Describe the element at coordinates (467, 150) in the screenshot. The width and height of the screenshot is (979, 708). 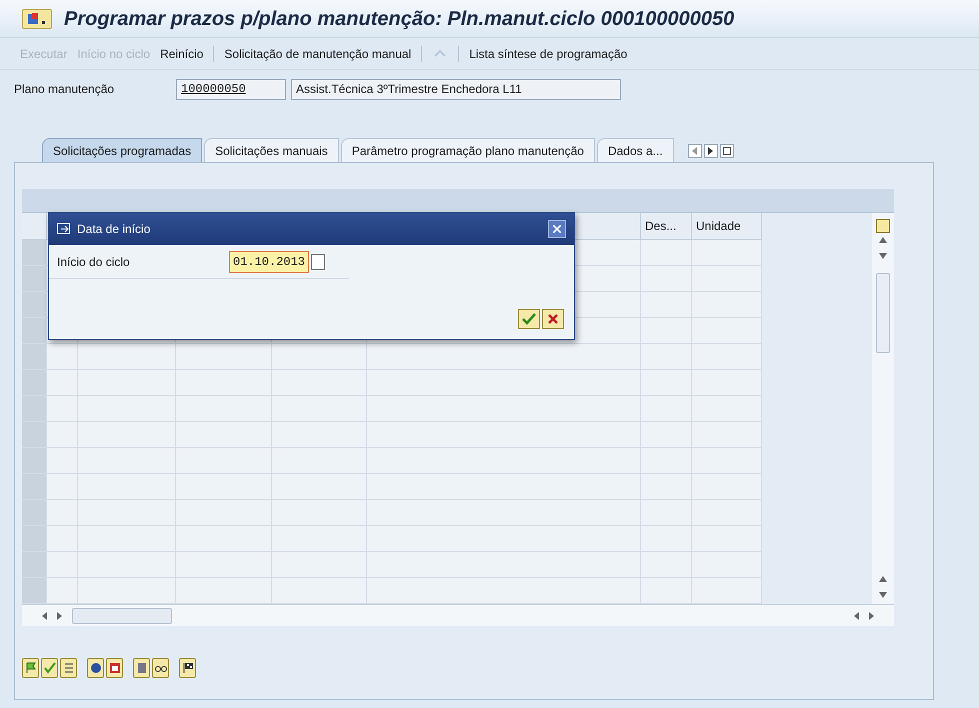
I see `tab: Parâmetro programação plano manutenção` at that location.